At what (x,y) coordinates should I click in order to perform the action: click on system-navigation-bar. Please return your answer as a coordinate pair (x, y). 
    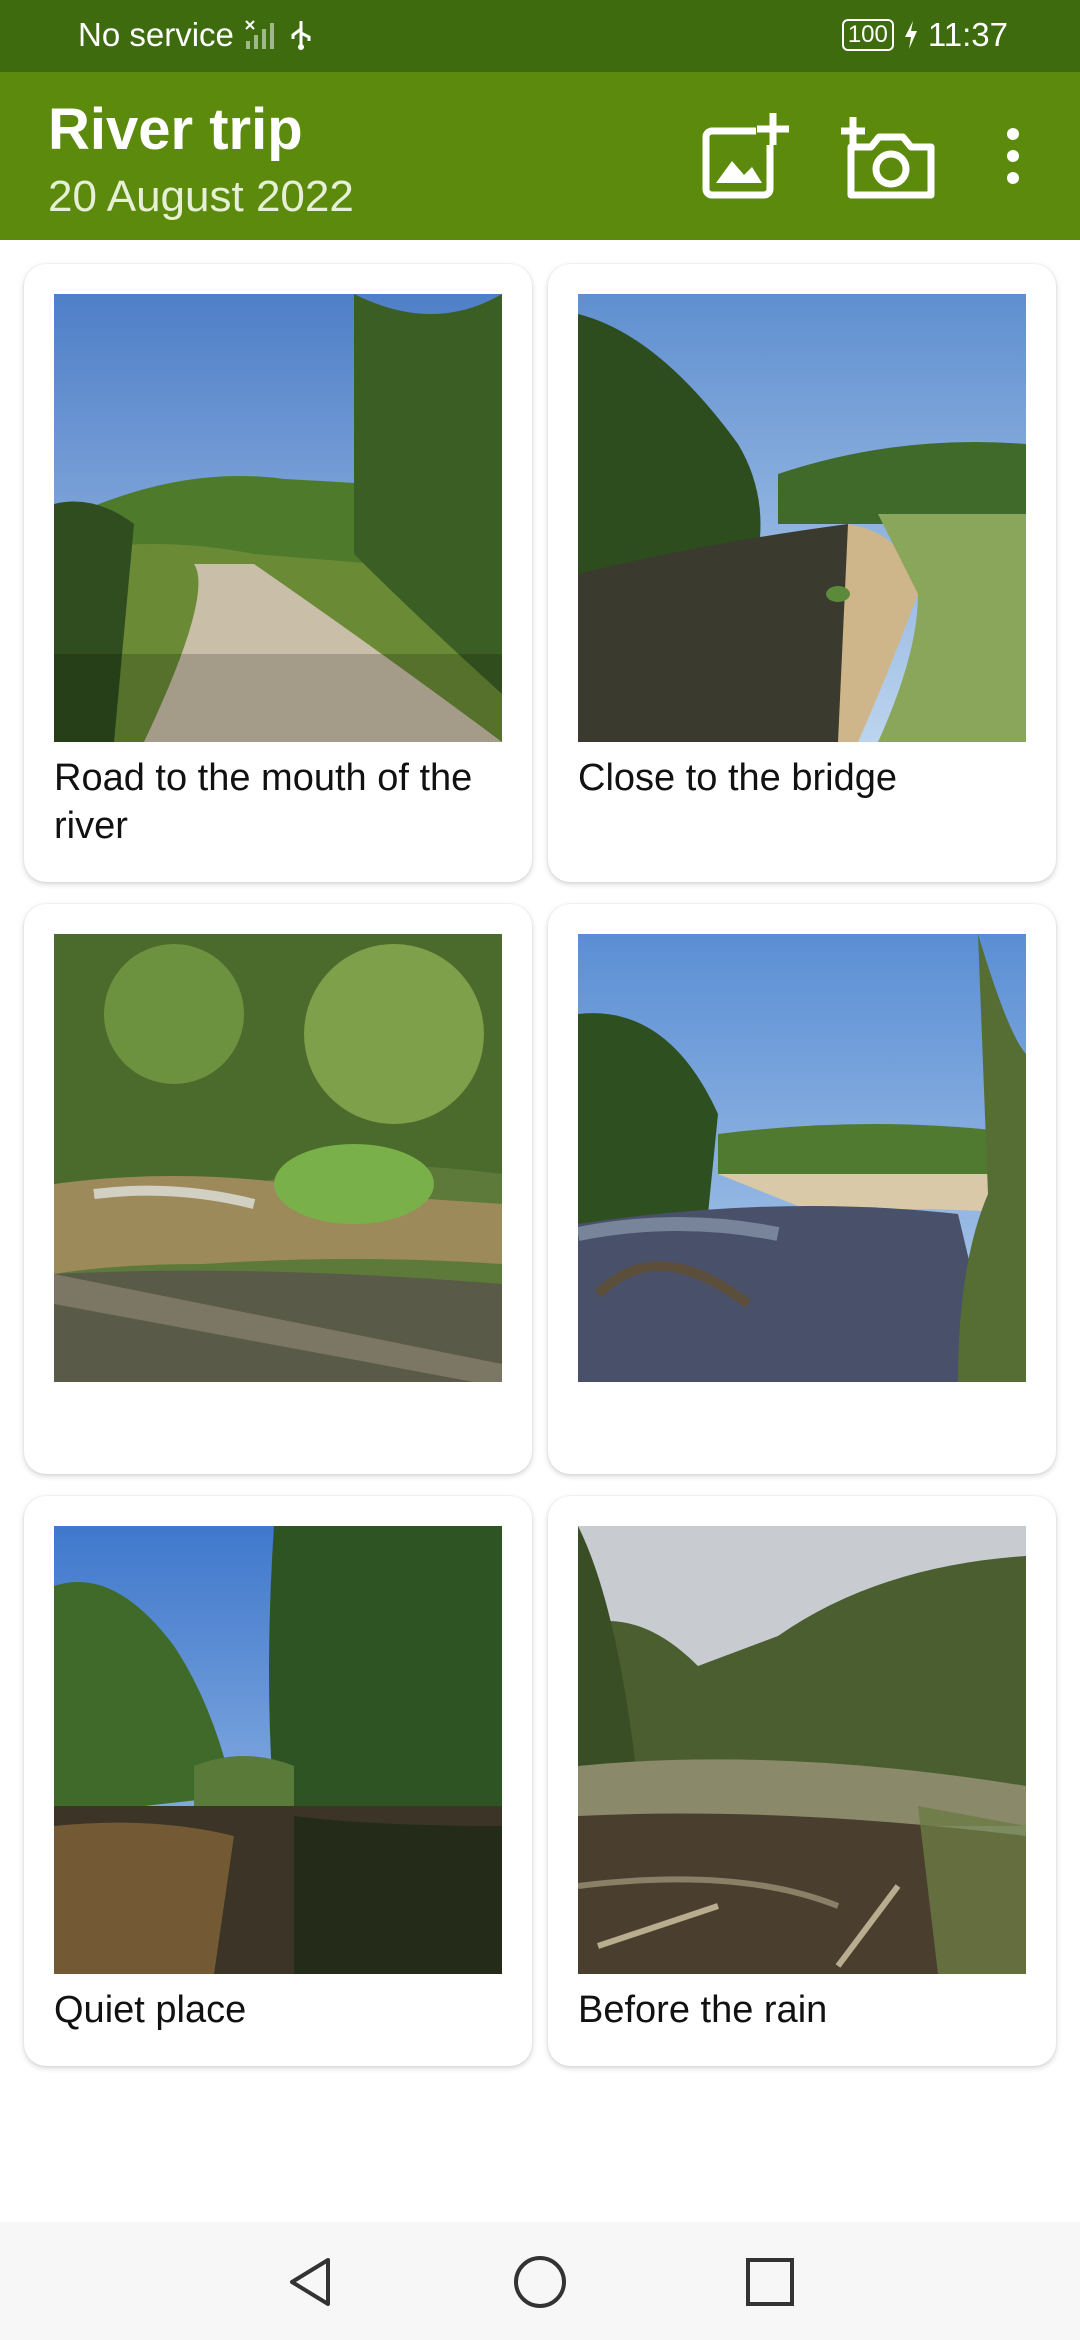
    Looking at the image, I should click on (540, 2281).